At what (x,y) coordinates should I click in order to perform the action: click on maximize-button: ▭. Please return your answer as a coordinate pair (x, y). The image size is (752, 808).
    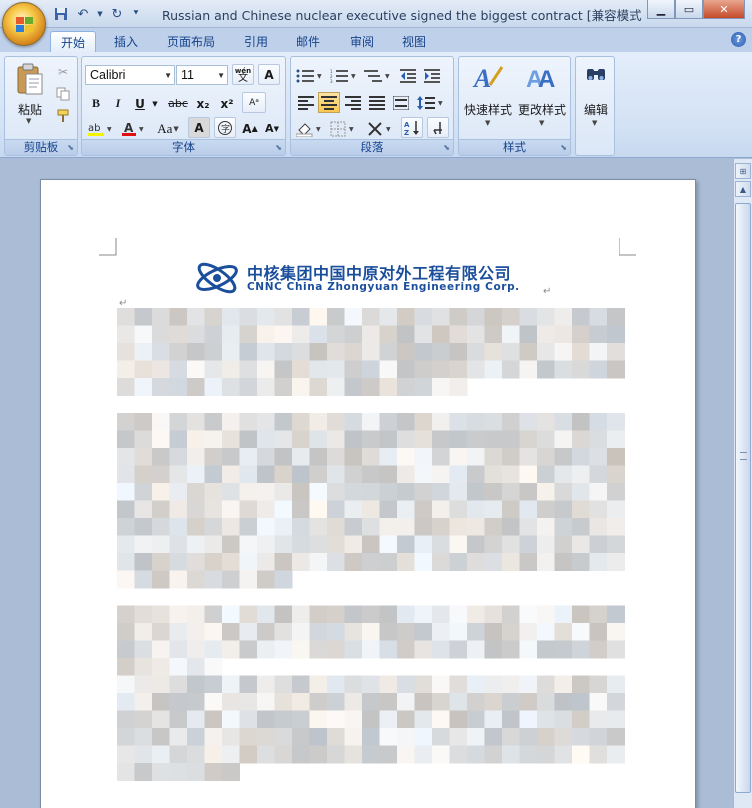
    Looking at the image, I should click on (689, 9).